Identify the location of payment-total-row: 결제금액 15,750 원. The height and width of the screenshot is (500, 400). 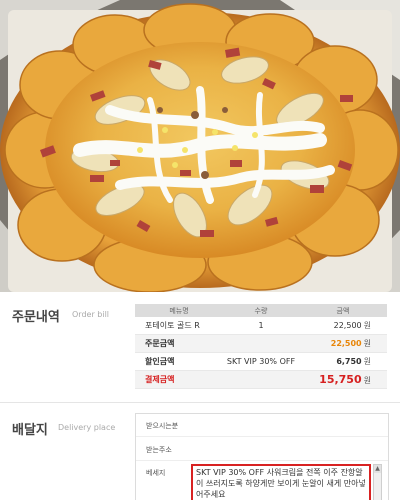
(261, 380).